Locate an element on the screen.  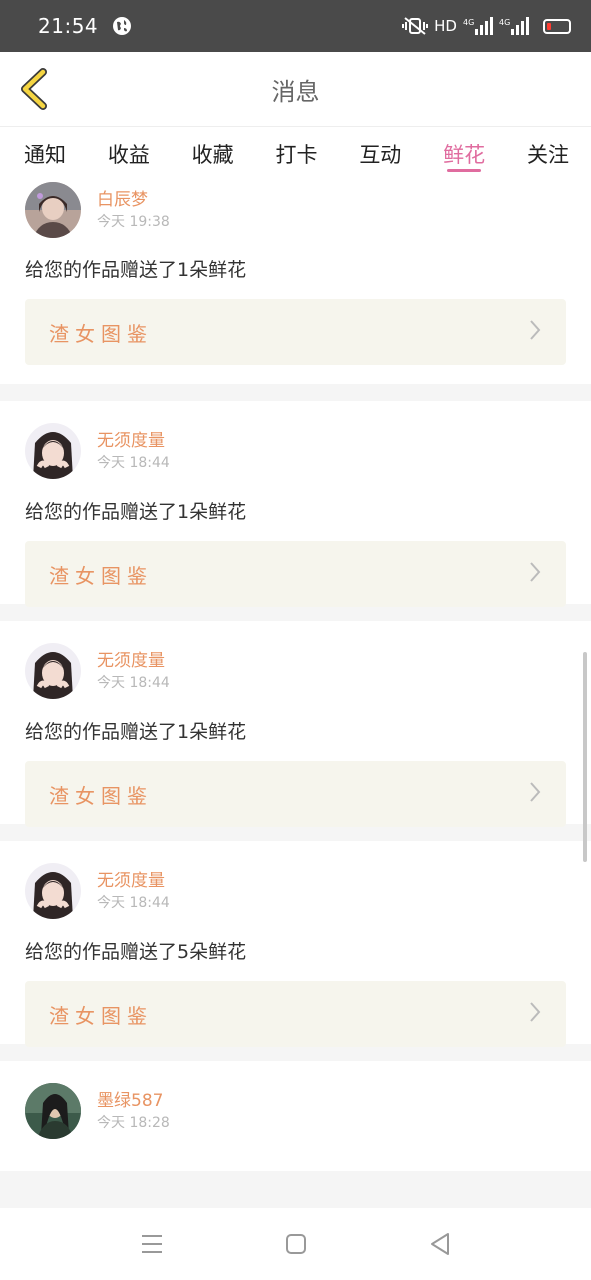
tab-flowers: 鲜花 is located at coordinates (464, 154).